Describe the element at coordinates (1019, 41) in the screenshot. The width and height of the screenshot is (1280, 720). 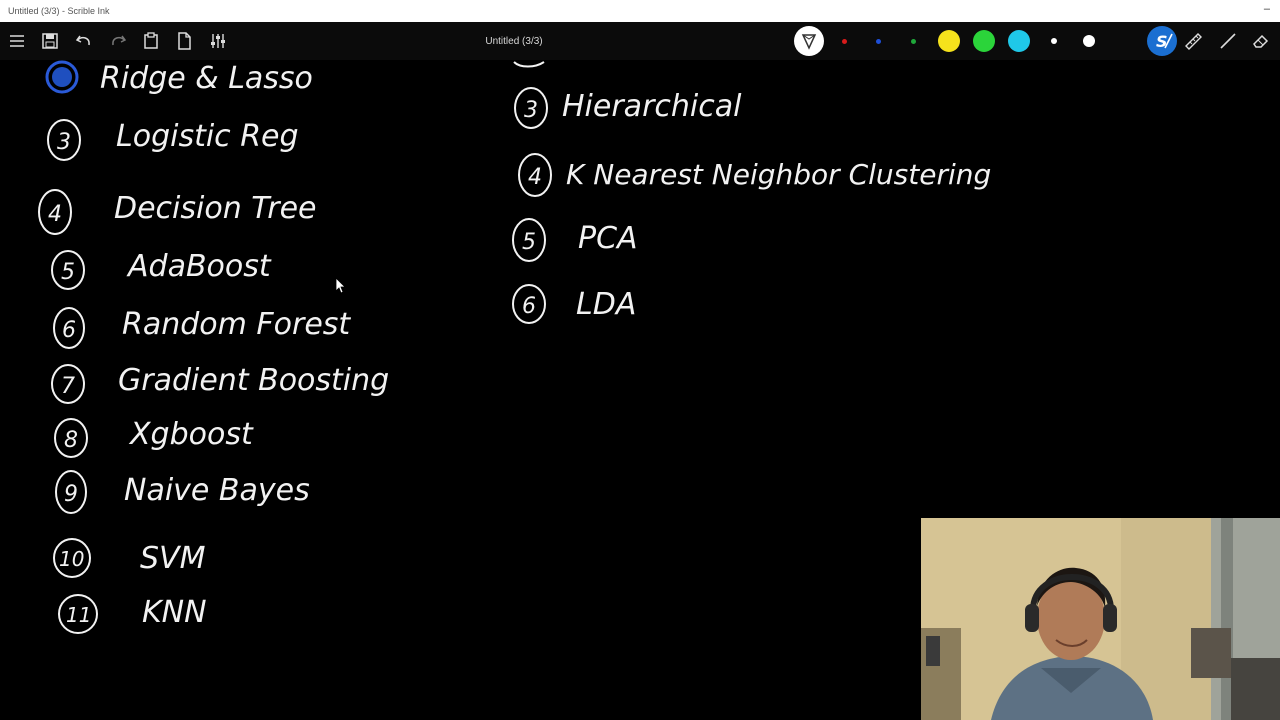
I see `color-cyan-swatch` at that location.